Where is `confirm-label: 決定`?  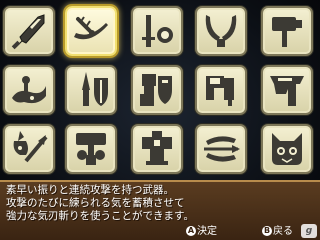 confirm-label: 決定 is located at coordinates (207, 231).